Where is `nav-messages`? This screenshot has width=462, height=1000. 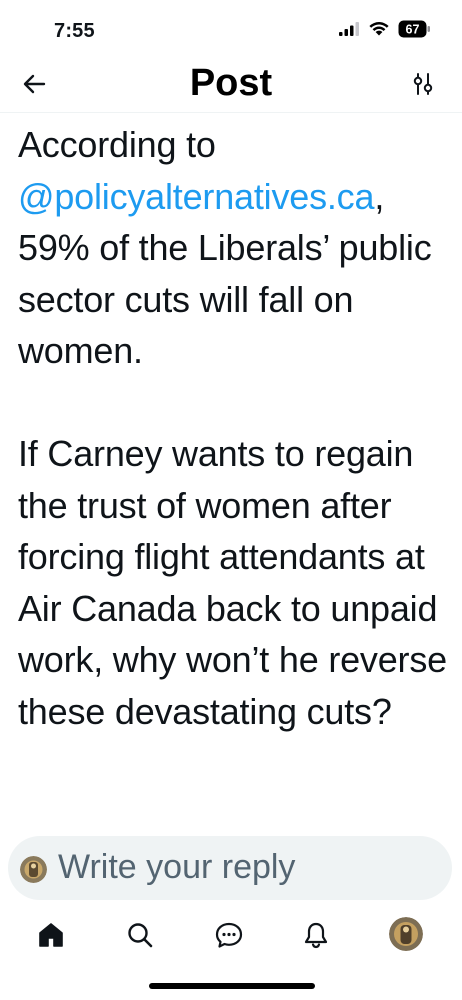
nav-messages is located at coordinates (229, 935).